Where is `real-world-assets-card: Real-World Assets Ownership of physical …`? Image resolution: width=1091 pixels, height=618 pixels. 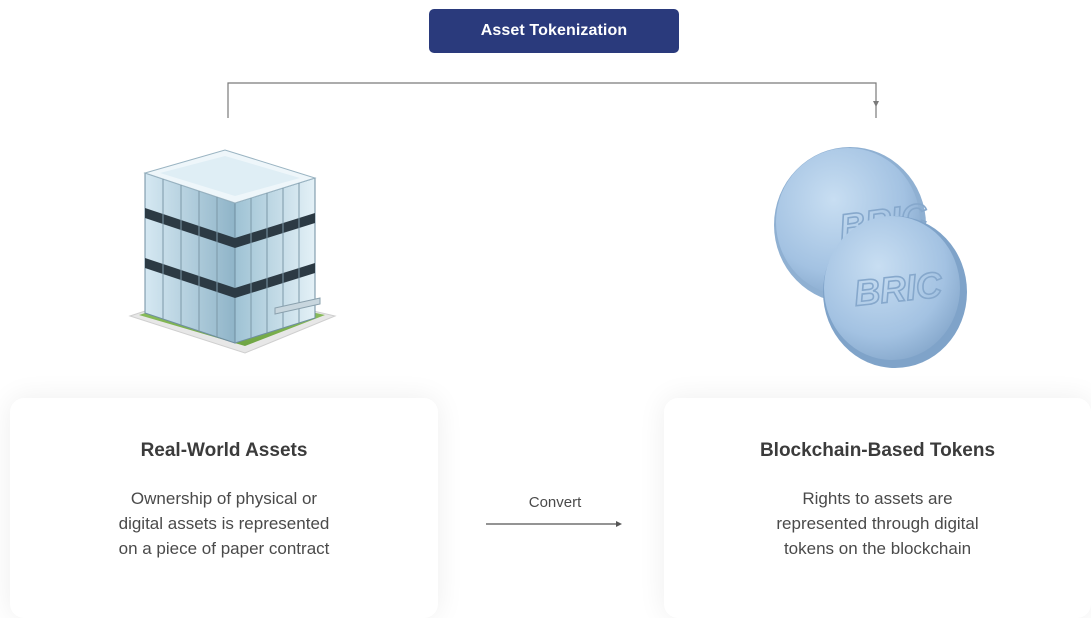
real-world-assets-card: Real-World Assets Ownership of physical … is located at coordinates (224, 508).